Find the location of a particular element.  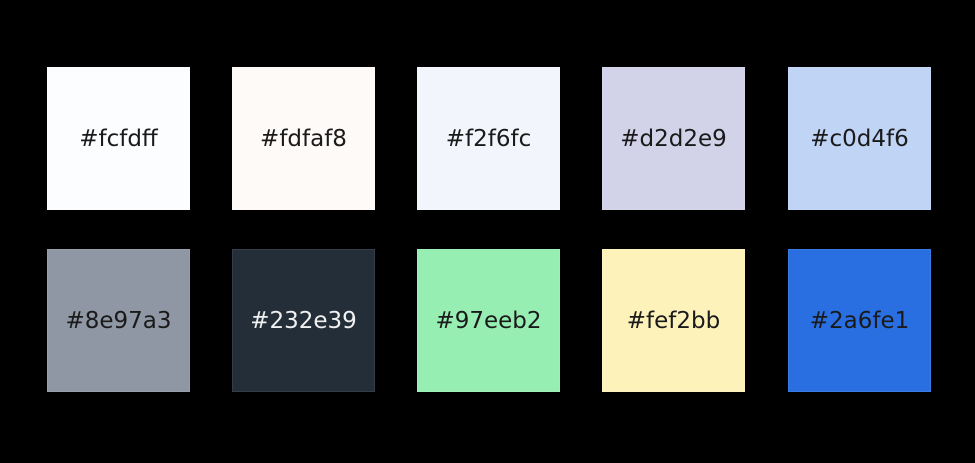

color-swatch: #d2d2e9 is located at coordinates (673, 138).